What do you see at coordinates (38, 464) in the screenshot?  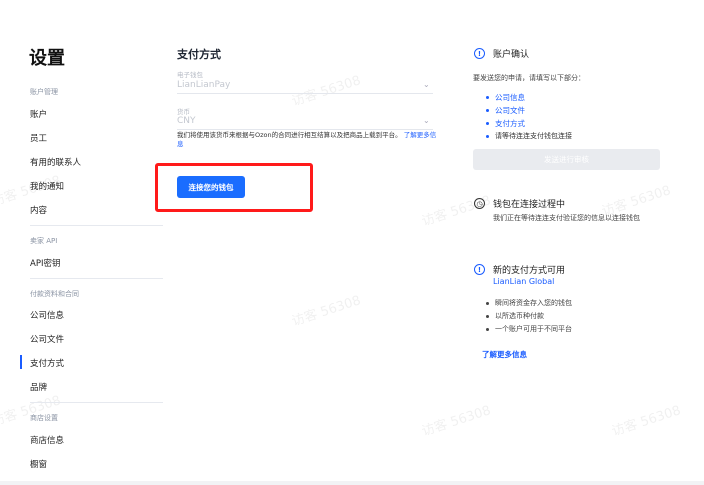 I see `sidebar-item-showcase: 橱窗` at bounding box center [38, 464].